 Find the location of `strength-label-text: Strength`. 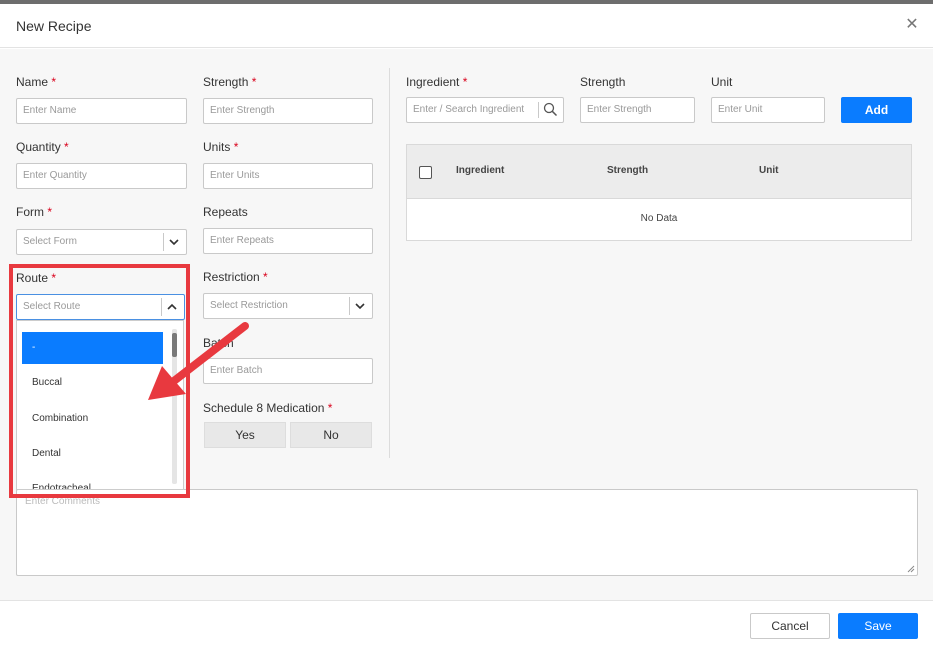

strength-label-text: Strength is located at coordinates (226, 82).